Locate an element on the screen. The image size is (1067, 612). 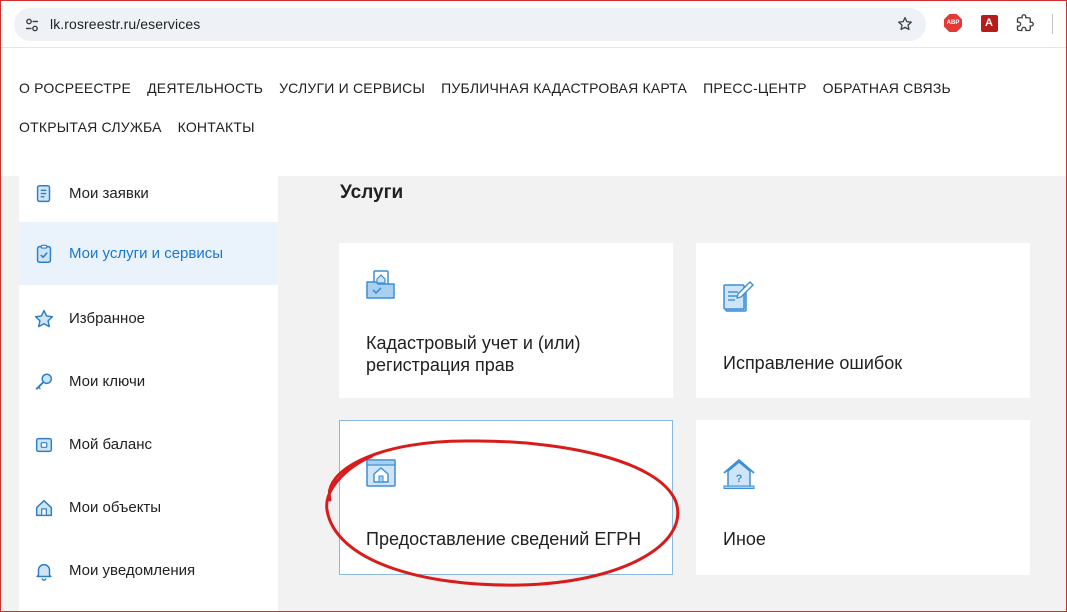
sidebar-item-my-balance: Мой баланс is located at coordinates (148, 444).